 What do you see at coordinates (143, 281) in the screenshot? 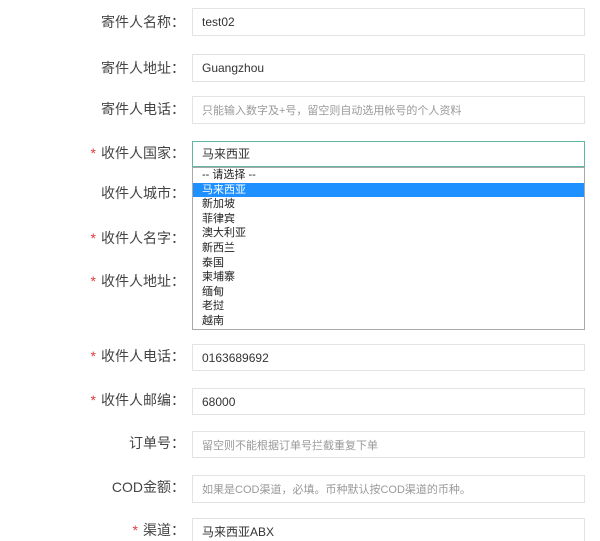
I see `recipient-address-label-text: 收件人地址：` at bounding box center [143, 281].